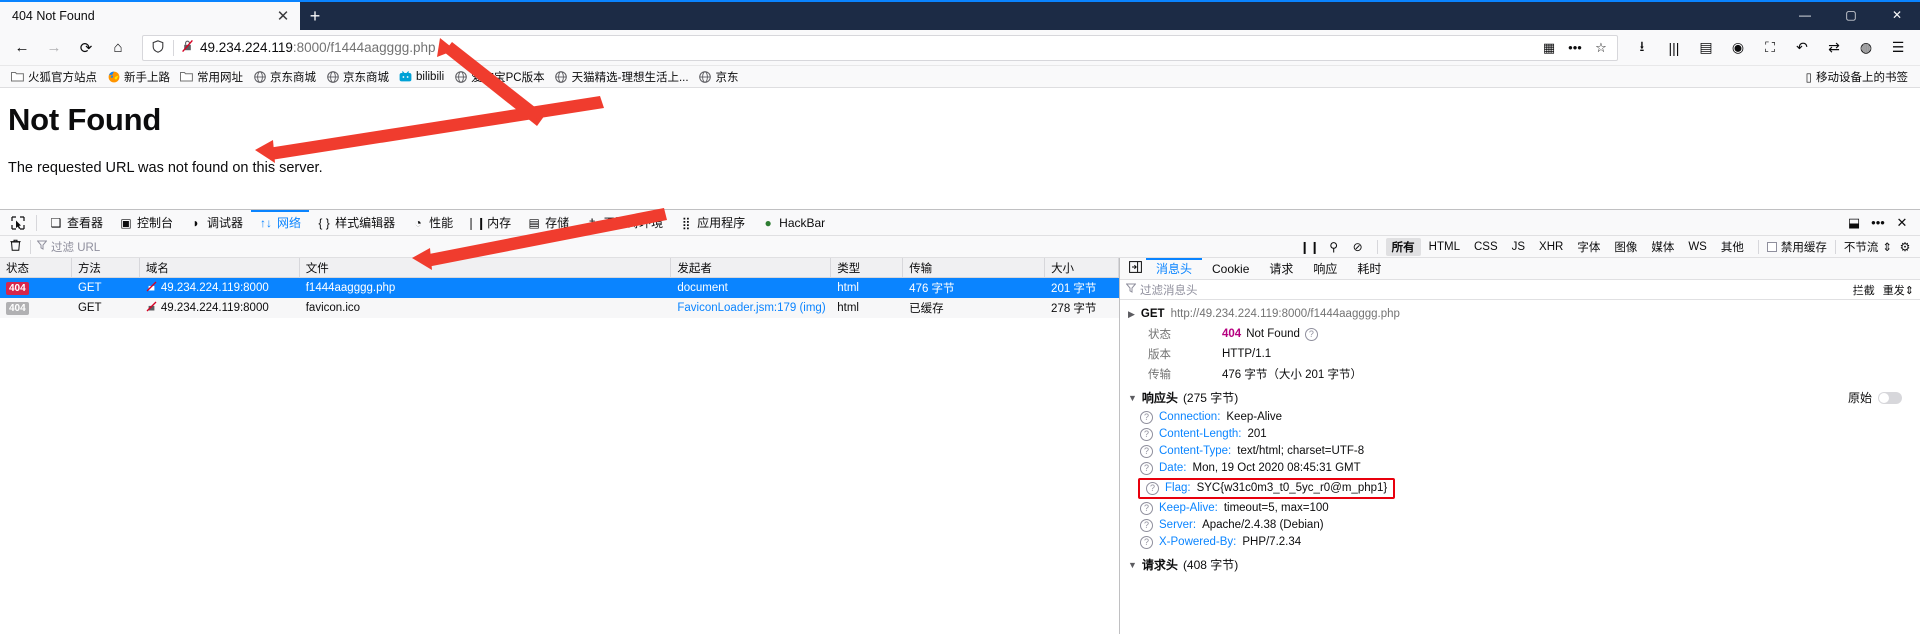 The width and height of the screenshot is (1920, 634). What do you see at coordinates (1802, 48) in the screenshot?
I see `undo-icon: ↶` at bounding box center [1802, 48].